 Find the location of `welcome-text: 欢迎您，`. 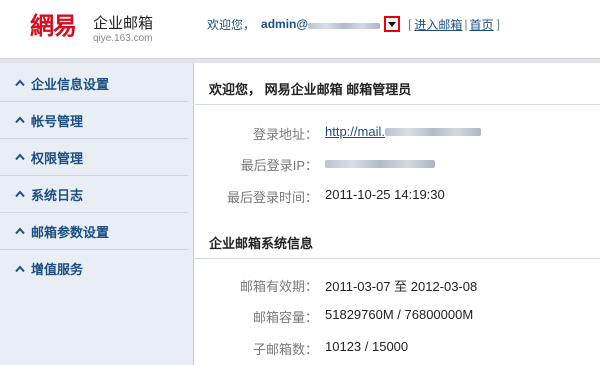

welcome-text: 欢迎您， is located at coordinates (231, 24).